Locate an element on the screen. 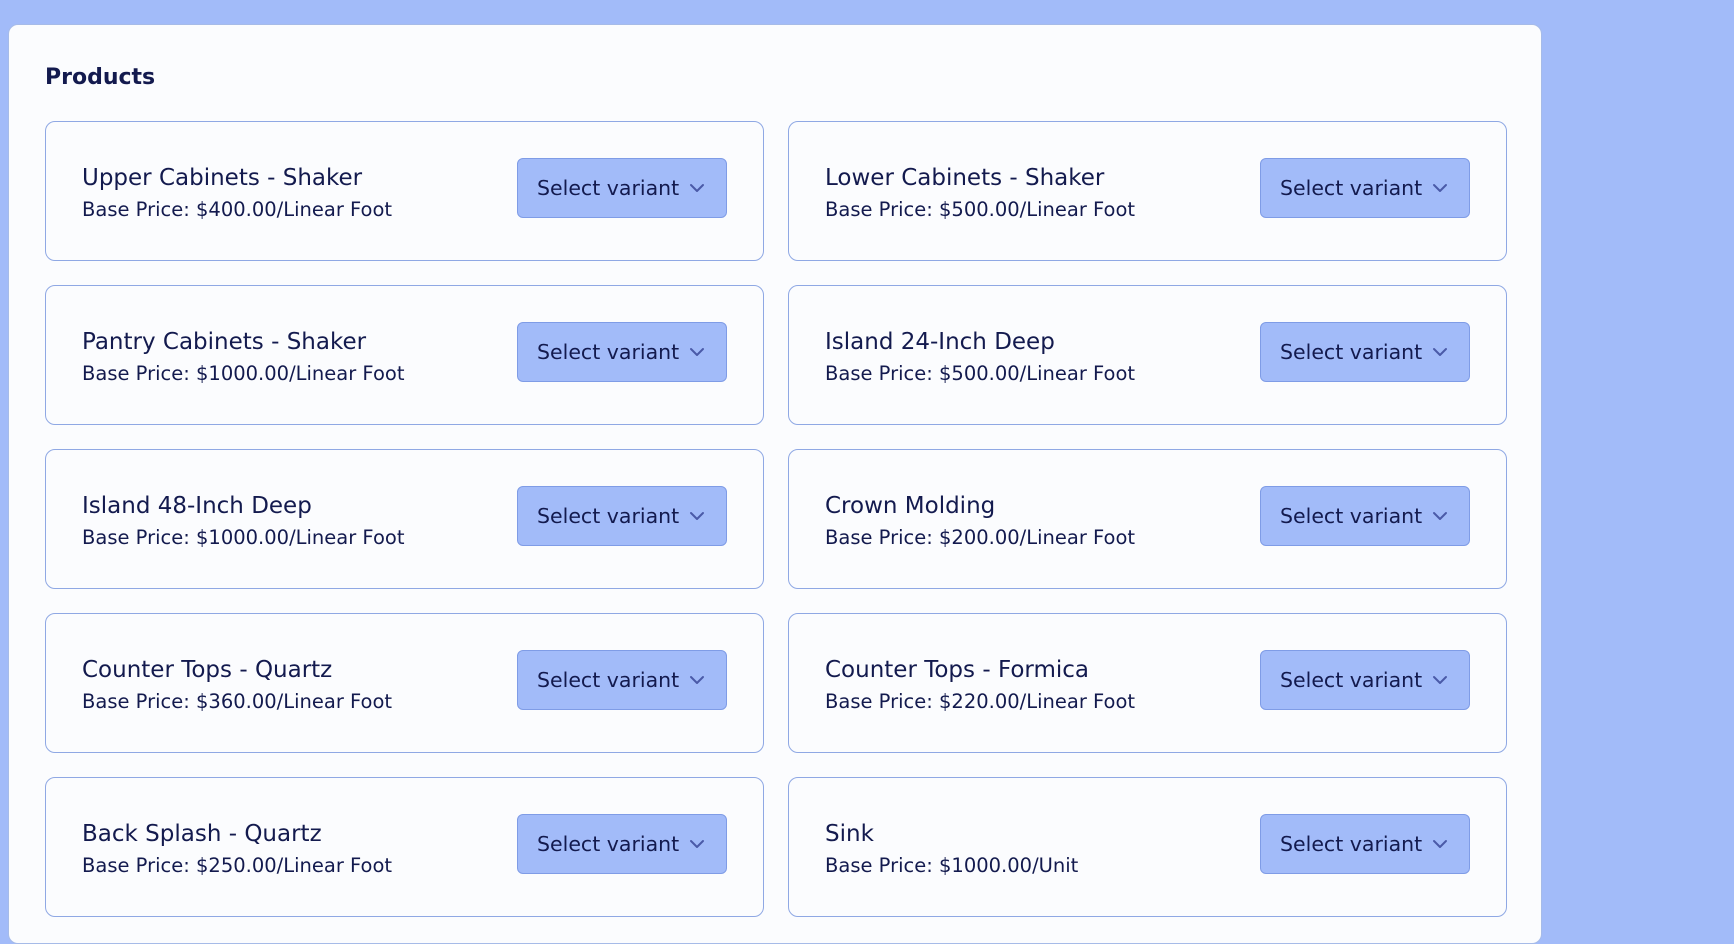 Image resolution: width=1734 pixels, height=944 pixels. product-base-price: Base Price: $400.00/Linear Foot is located at coordinates (237, 209).